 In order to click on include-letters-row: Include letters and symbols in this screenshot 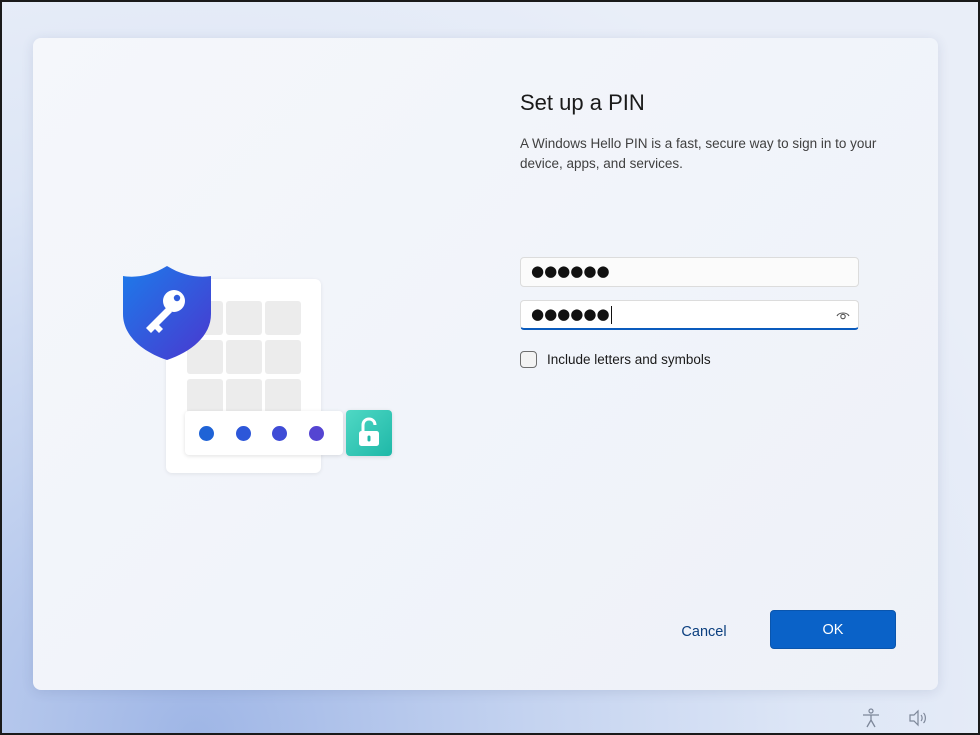, I will do `click(615, 359)`.